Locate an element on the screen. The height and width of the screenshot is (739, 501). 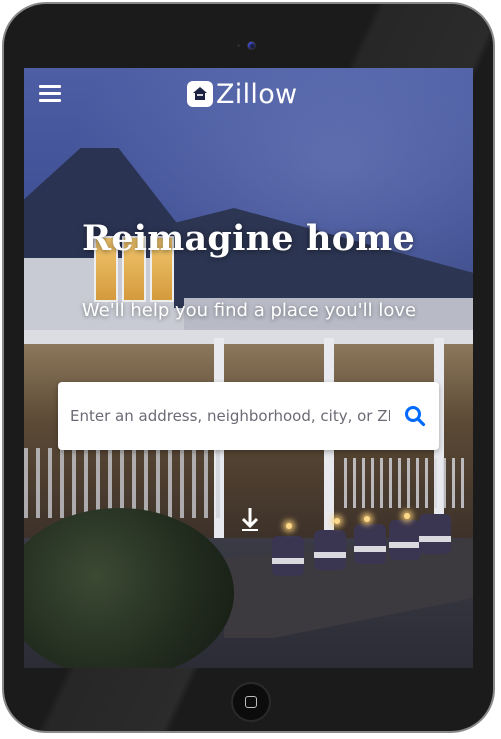
search-input is located at coordinates (230, 416).